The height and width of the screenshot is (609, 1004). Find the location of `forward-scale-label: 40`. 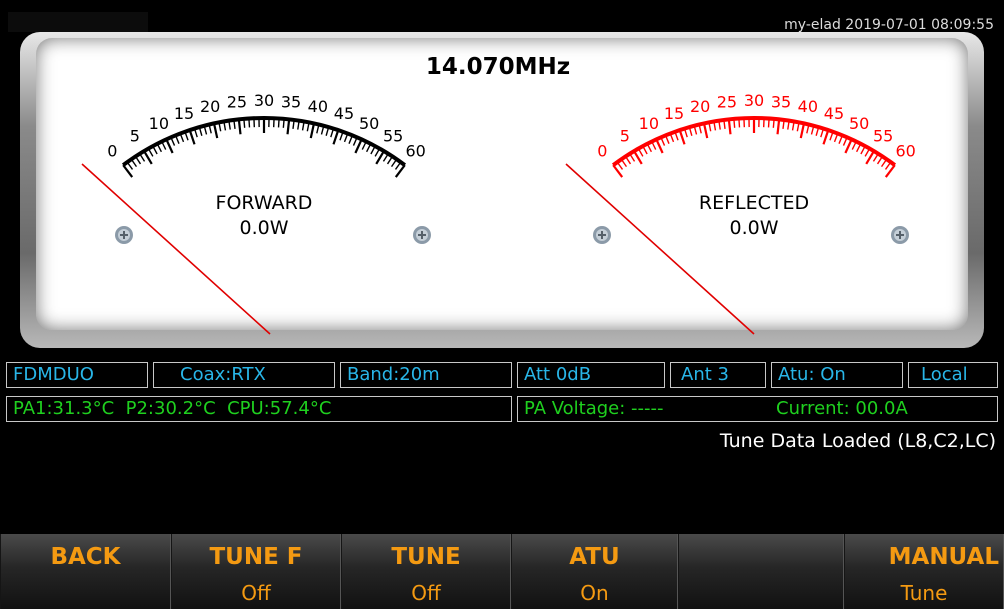

forward-scale-label: 40 is located at coordinates (318, 106).